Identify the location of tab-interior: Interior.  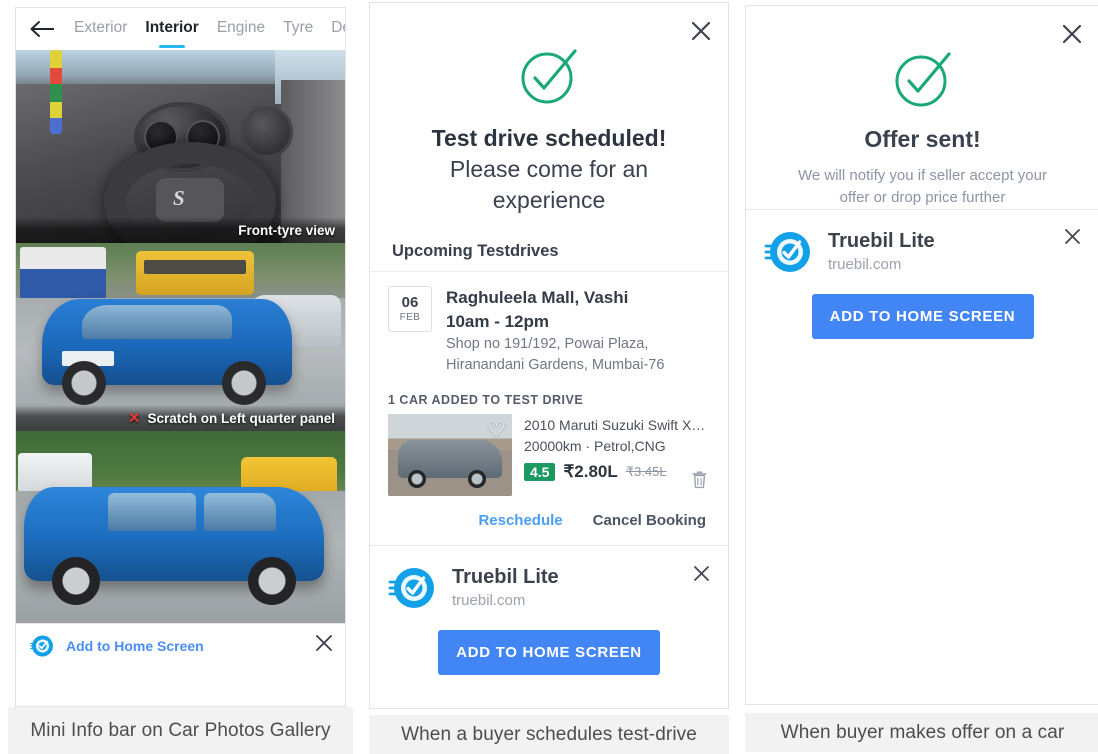
(171, 29).